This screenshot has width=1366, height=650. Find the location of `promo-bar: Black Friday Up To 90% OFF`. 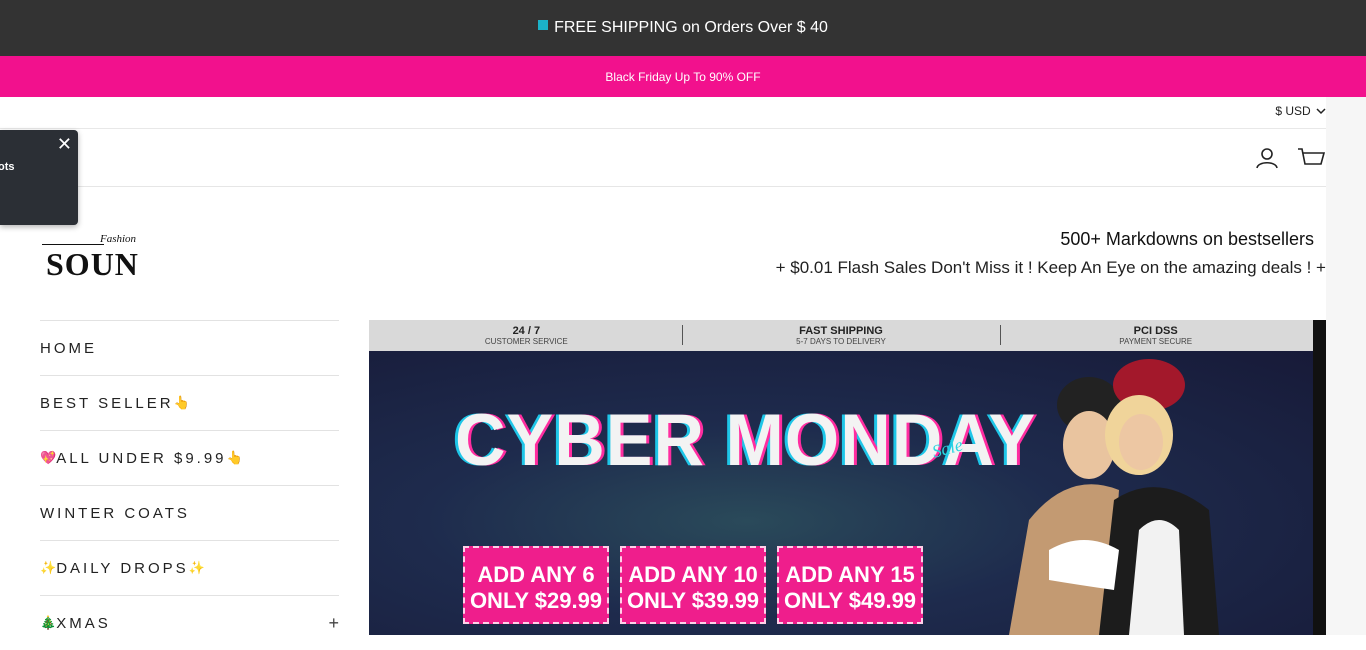

promo-bar: Black Friday Up To 90% OFF is located at coordinates (683, 76).